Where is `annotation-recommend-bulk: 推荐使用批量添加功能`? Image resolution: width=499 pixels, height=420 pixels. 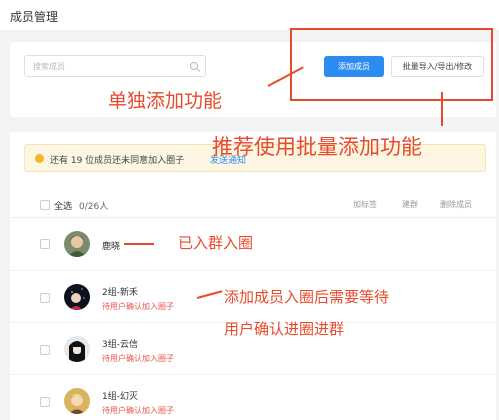
annotation-recommend-bulk: 推荐使用批量添加功能 is located at coordinates (317, 147).